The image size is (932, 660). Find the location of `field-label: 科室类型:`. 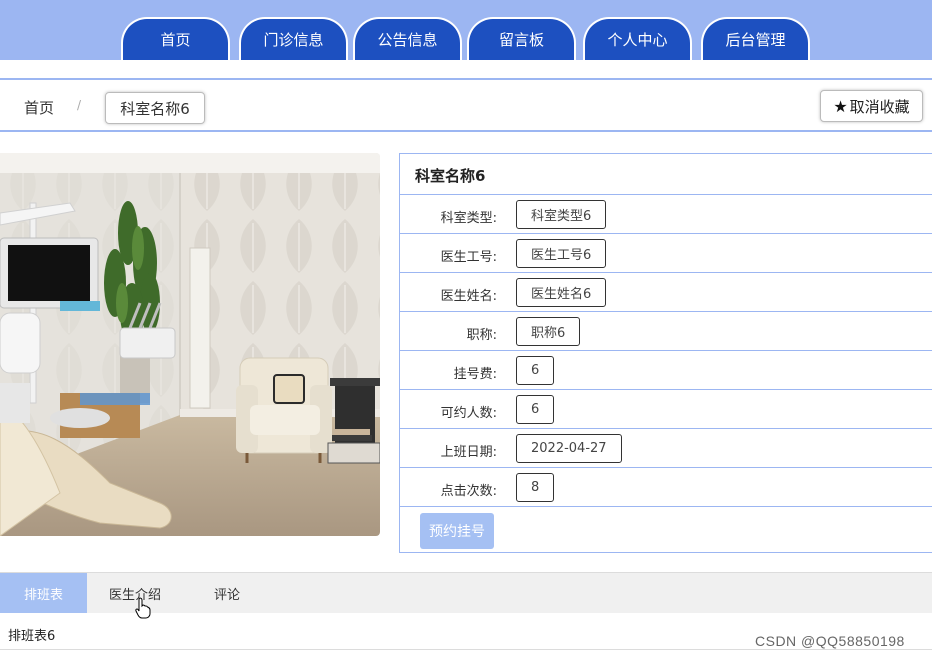

field-label: 科室类型: is located at coordinates (468, 218).